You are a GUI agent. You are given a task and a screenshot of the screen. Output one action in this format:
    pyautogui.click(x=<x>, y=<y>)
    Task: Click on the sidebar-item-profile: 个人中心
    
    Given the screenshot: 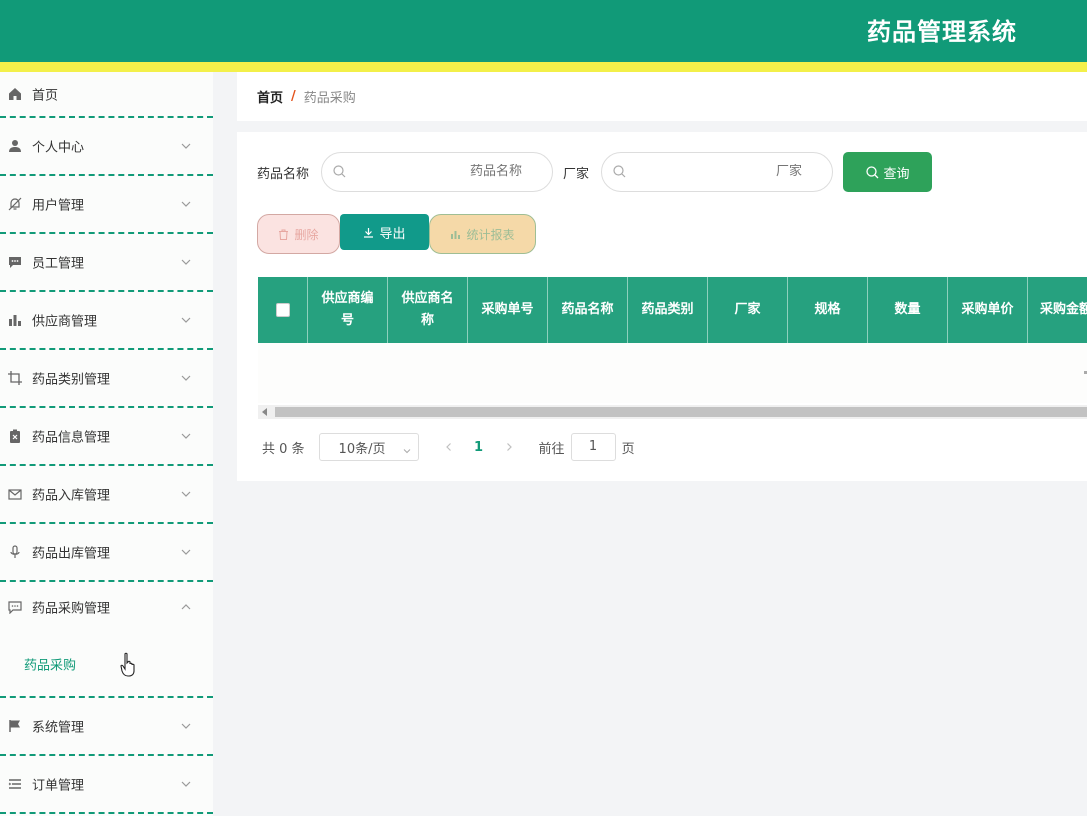 What is the action you would take?
    pyautogui.click(x=106, y=147)
    